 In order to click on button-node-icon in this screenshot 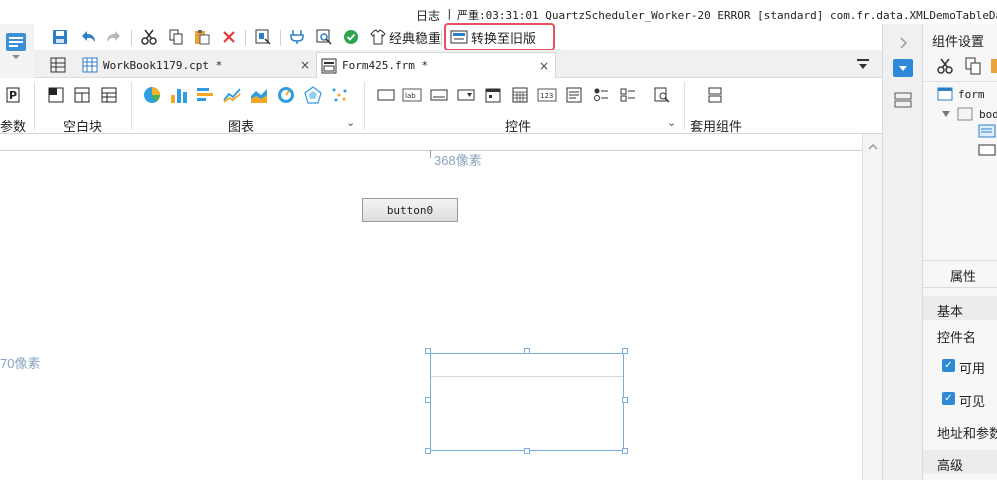, I will do `click(987, 150)`.